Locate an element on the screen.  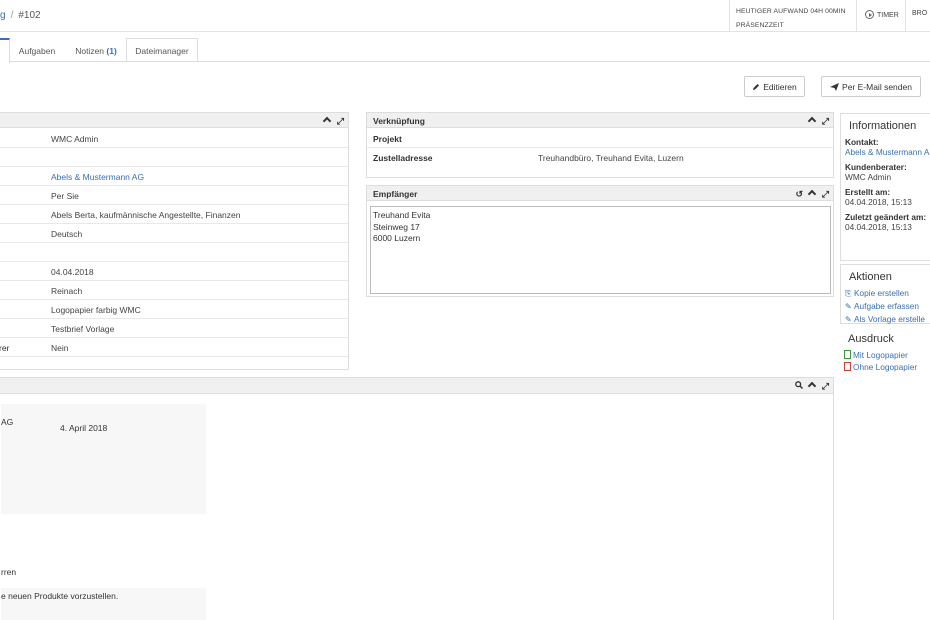
bro-label: BRO is located at coordinates (920, 13).